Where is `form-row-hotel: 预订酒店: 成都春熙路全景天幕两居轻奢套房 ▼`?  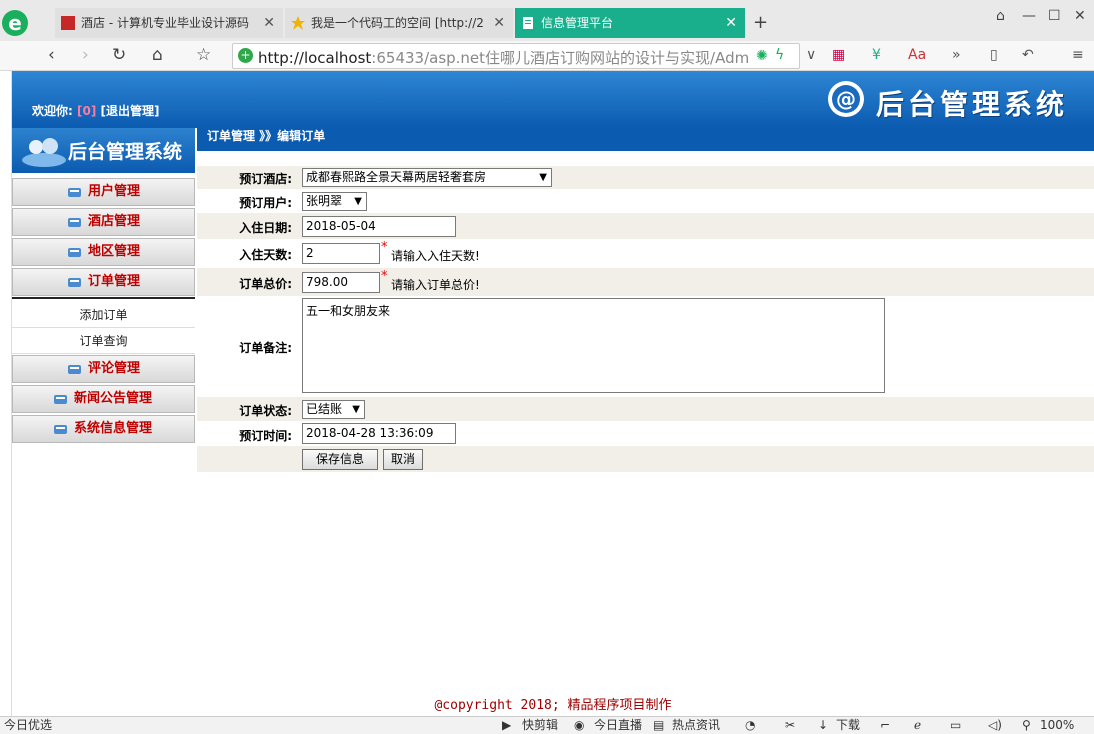 form-row-hotel: 预订酒店: 成都春熙路全景天幕两居轻奢套房 ▼ is located at coordinates (645, 177).